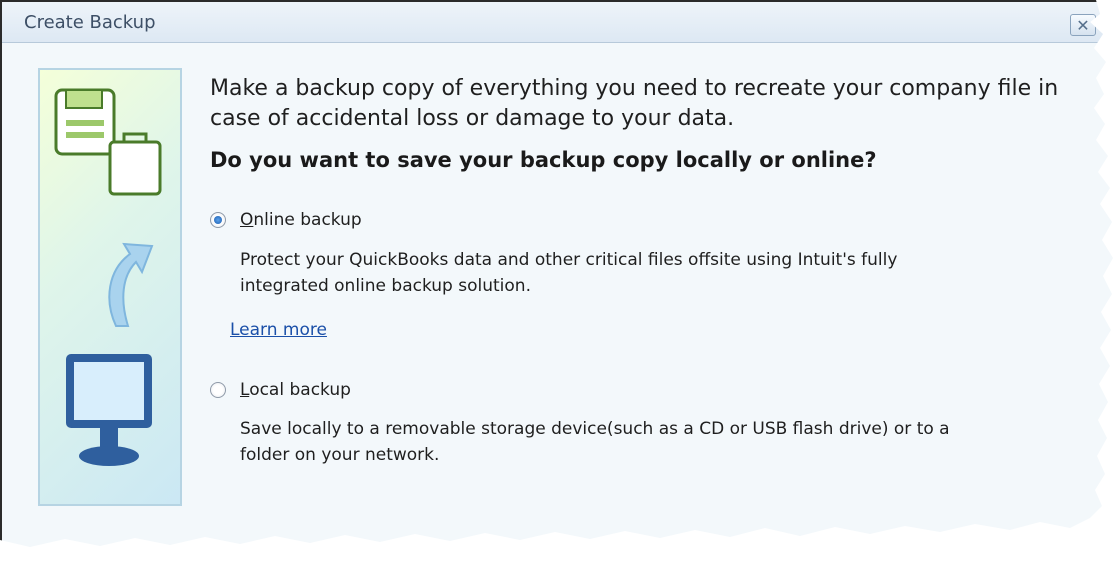 The width and height of the screenshot is (1116, 569). I want to click on online-backup-label: Online backup, so click(301, 220).